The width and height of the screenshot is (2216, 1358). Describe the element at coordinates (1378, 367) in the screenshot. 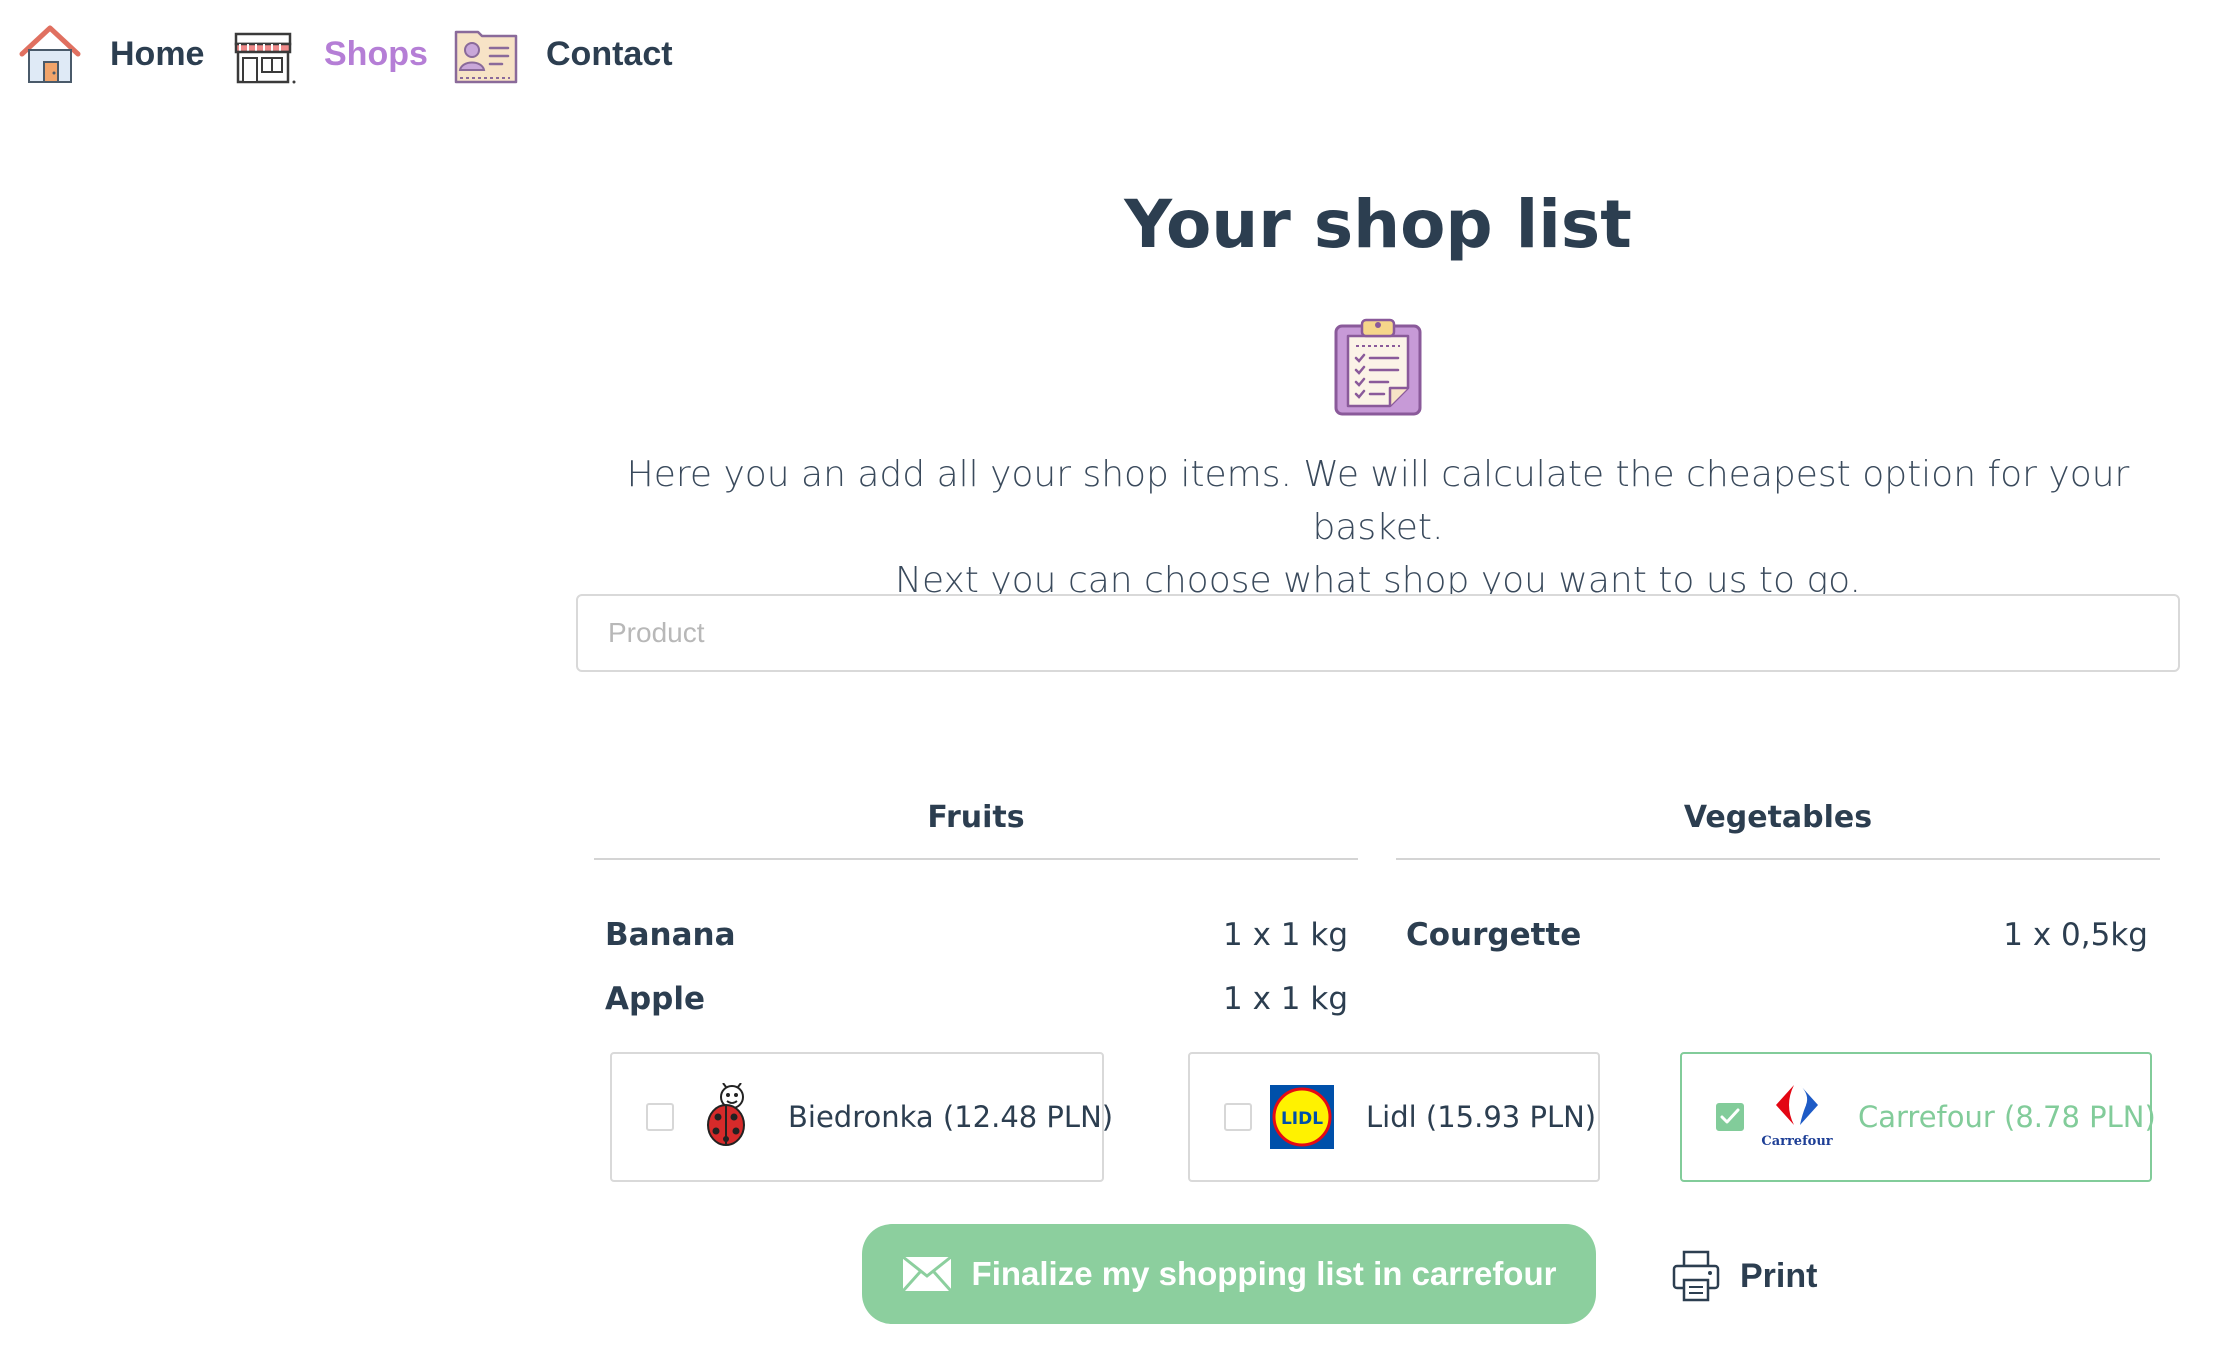

I see `clipboard-icon` at that location.